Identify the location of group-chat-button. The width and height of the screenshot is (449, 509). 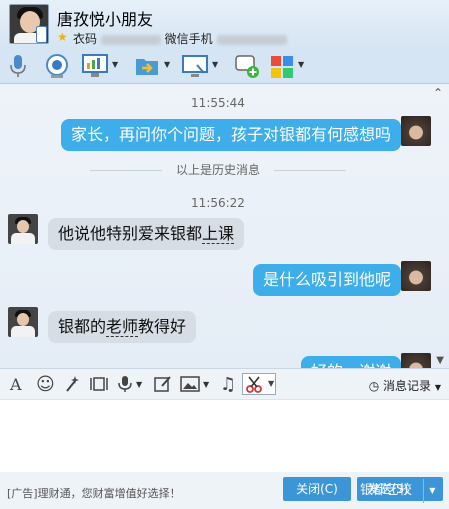
(247, 66).